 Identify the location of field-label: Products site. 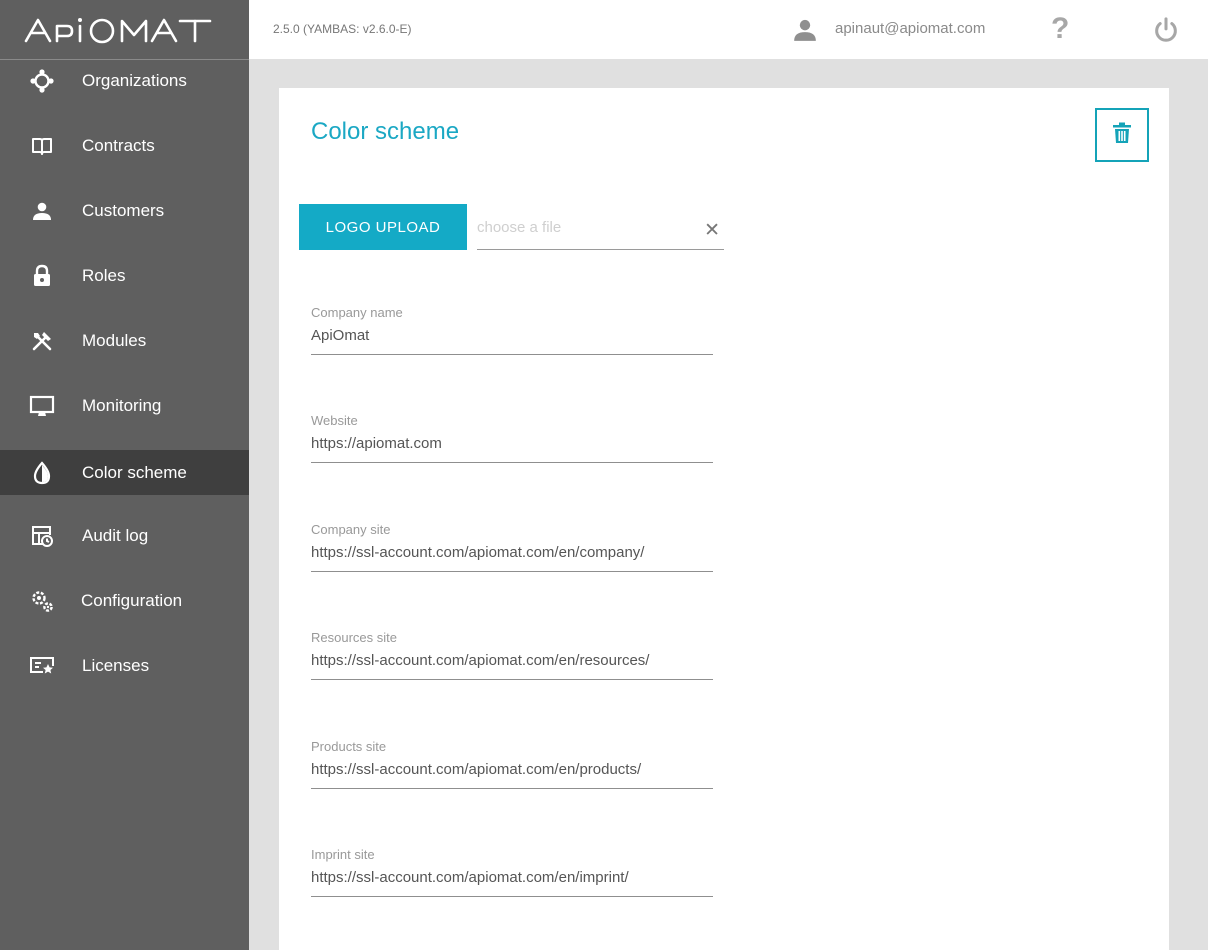
(349, 746).